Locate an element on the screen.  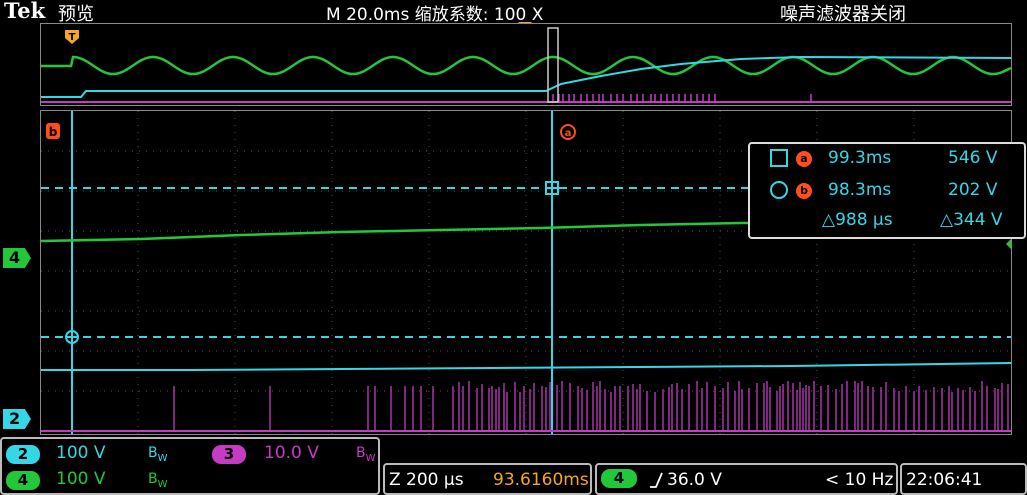
ch4-bw-limit: BW is located at coordinates (158, 480).